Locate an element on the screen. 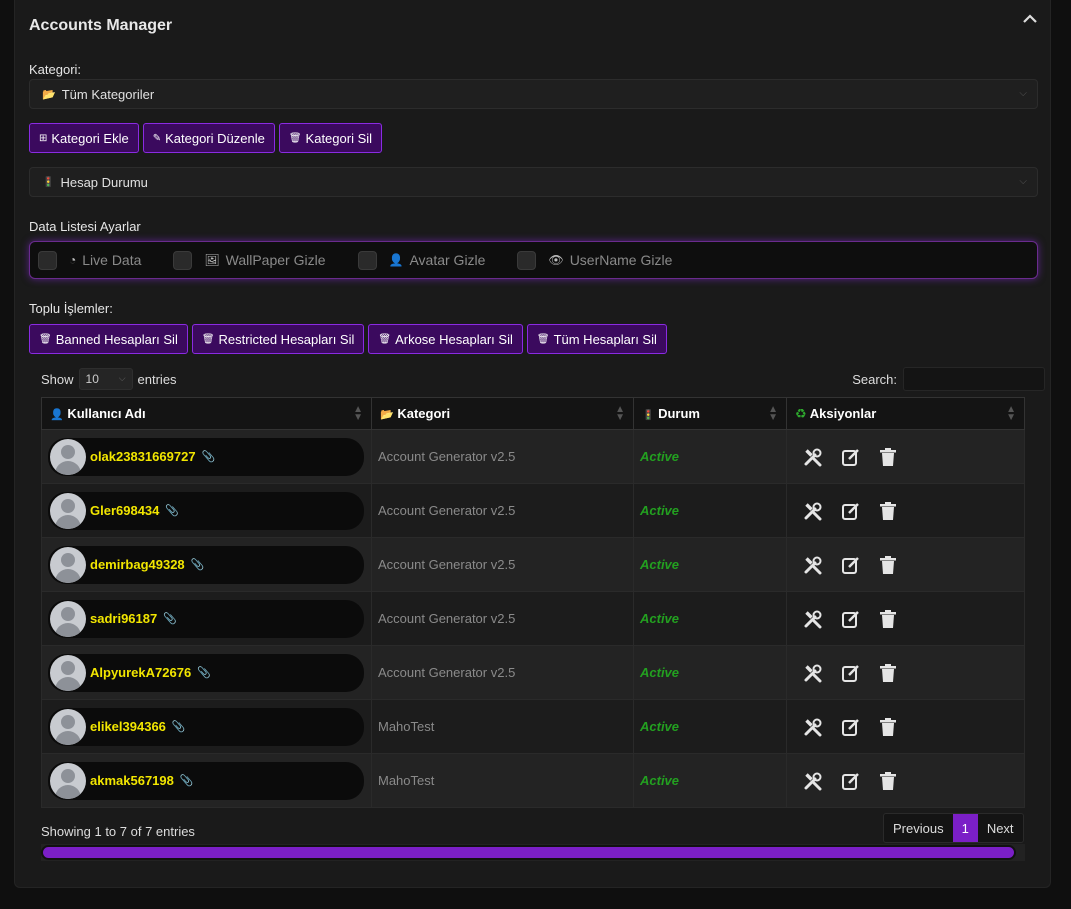  col-username: 👤 Kullanıcı Adı ▲ ▼ is located at coordinates (206, 413).